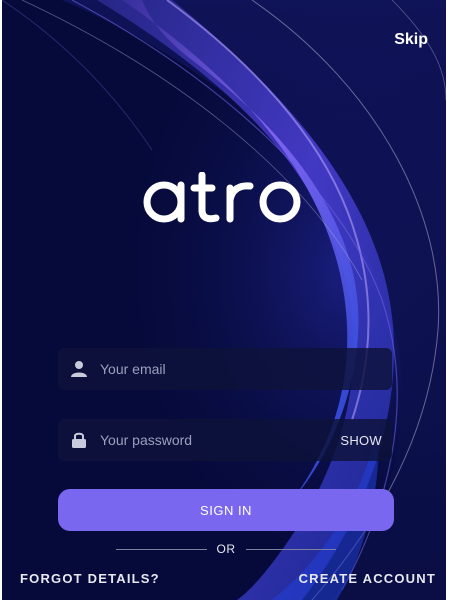 Image resolution: width=450 pixels, height=600 pixels. What do you see at coordinates (366, 440) in the screenshot?
I see `show-password-toggle: SHOW` at bounding box center [366, 440].